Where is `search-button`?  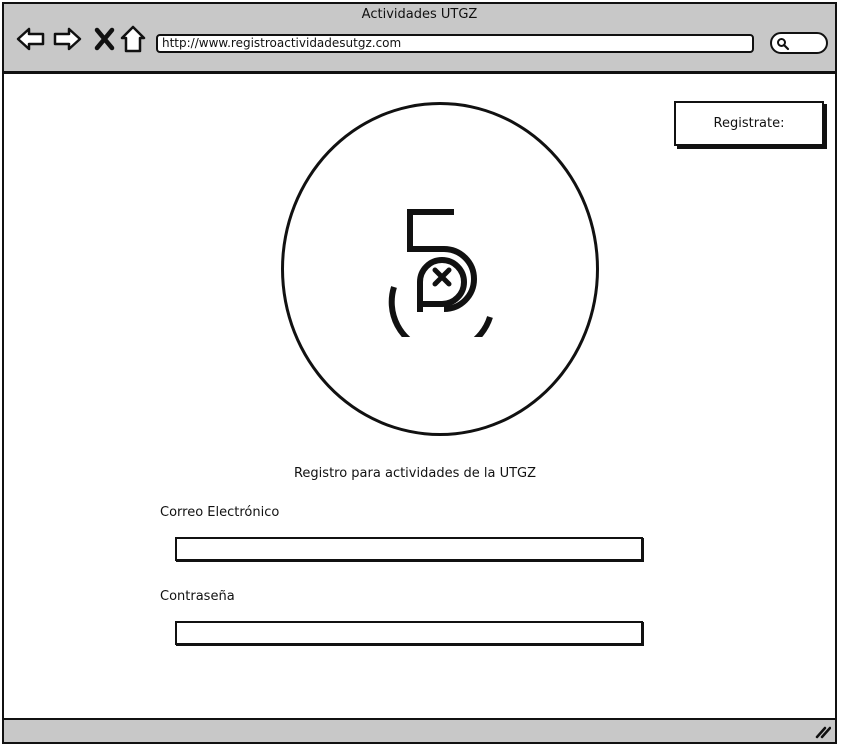
search-button is located at coordinates (799, 43).